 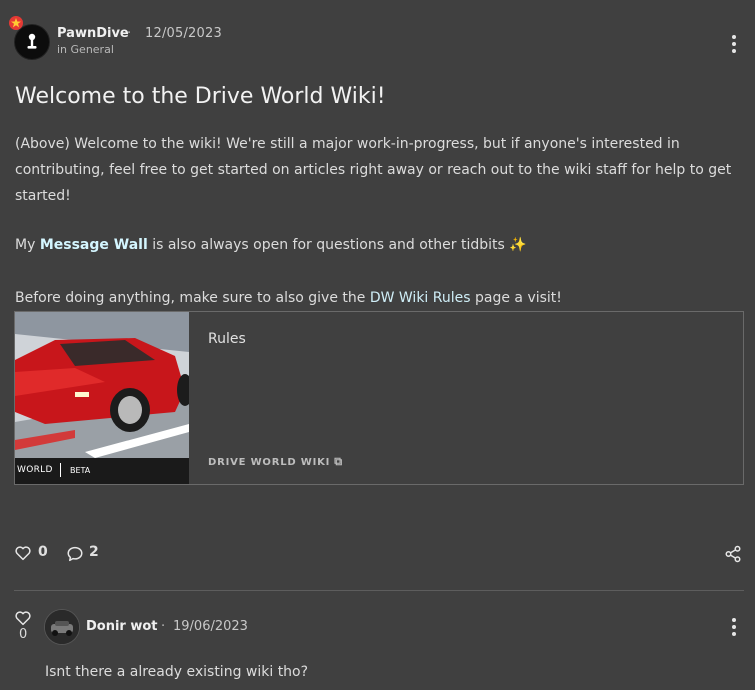 What do you see at coordinates (227, 339) in the screenshot?
I see `embed-title: Rules` at bounding box center [227, 339].